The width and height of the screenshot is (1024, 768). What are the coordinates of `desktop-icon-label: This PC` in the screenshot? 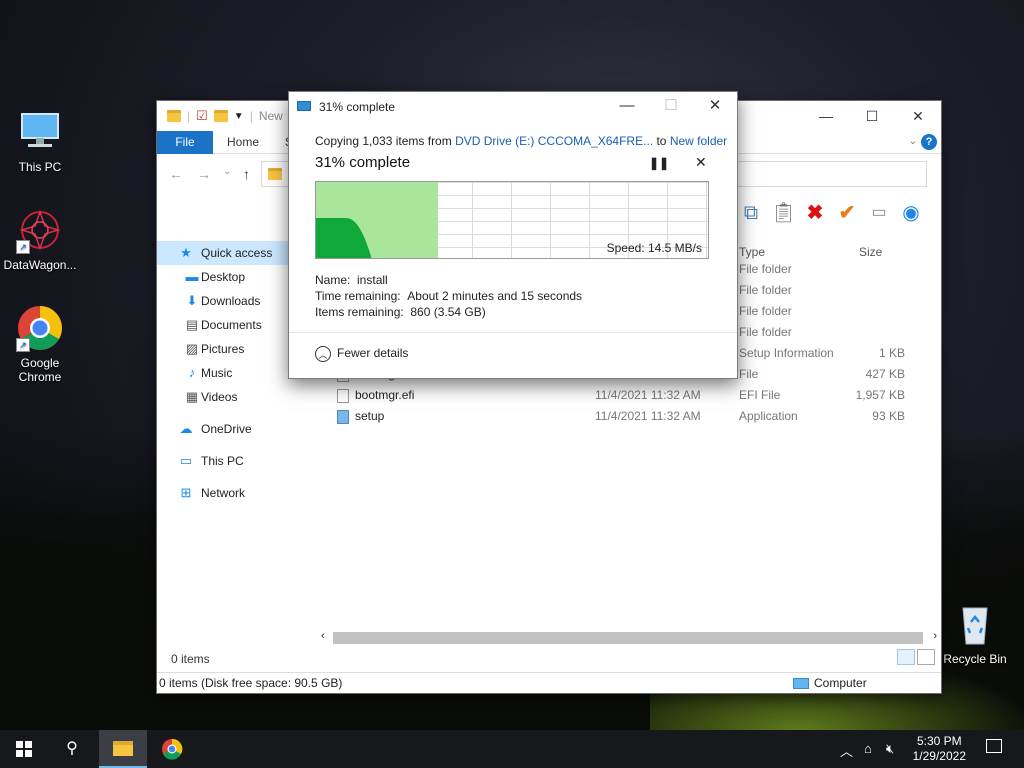 It's located at (40, 167).